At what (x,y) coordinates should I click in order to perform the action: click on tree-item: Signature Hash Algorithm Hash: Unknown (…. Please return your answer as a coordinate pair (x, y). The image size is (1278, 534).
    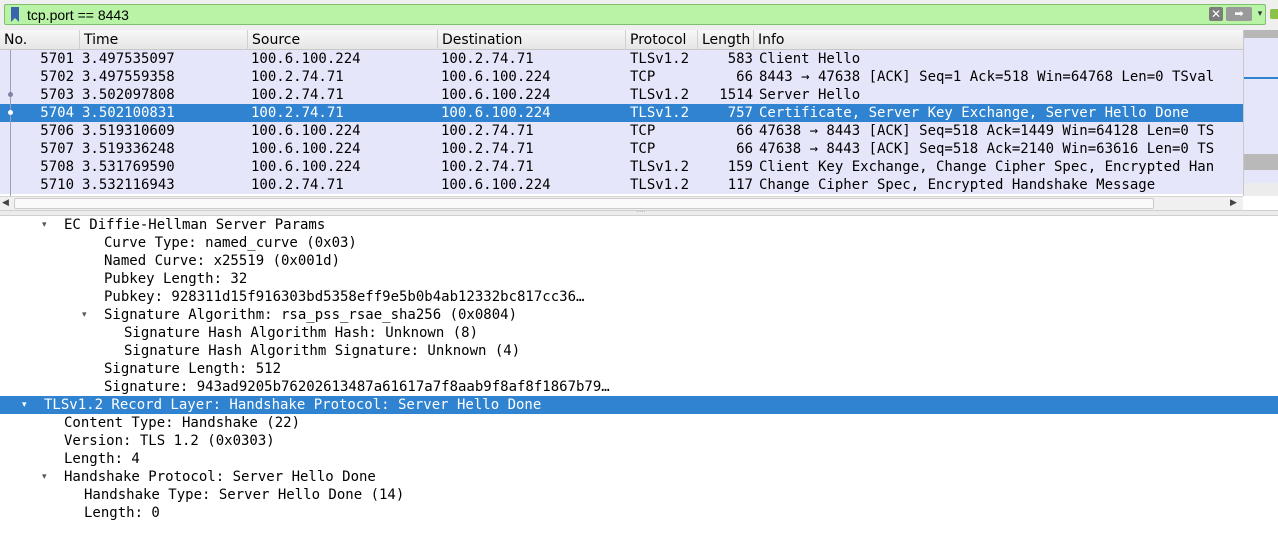
    Looking at the image, I should click on (639, 333).